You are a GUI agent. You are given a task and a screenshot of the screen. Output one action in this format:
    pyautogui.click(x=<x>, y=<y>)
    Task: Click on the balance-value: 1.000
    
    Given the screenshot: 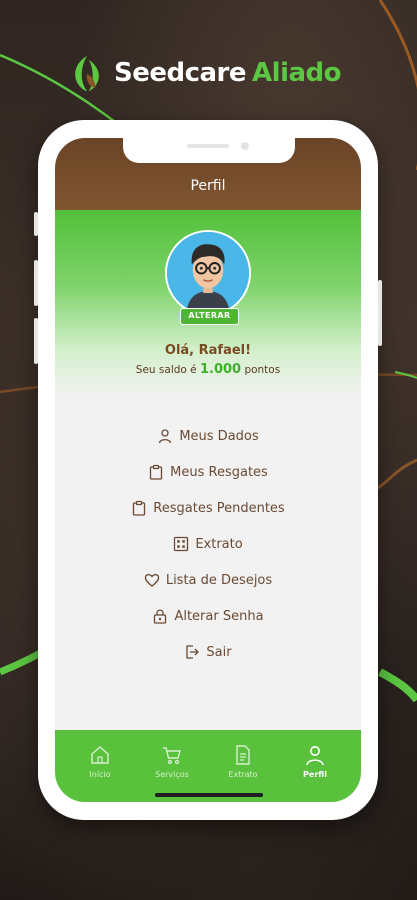 What is the action you would take?
    pyautogui.click(x=220, y=369)
    